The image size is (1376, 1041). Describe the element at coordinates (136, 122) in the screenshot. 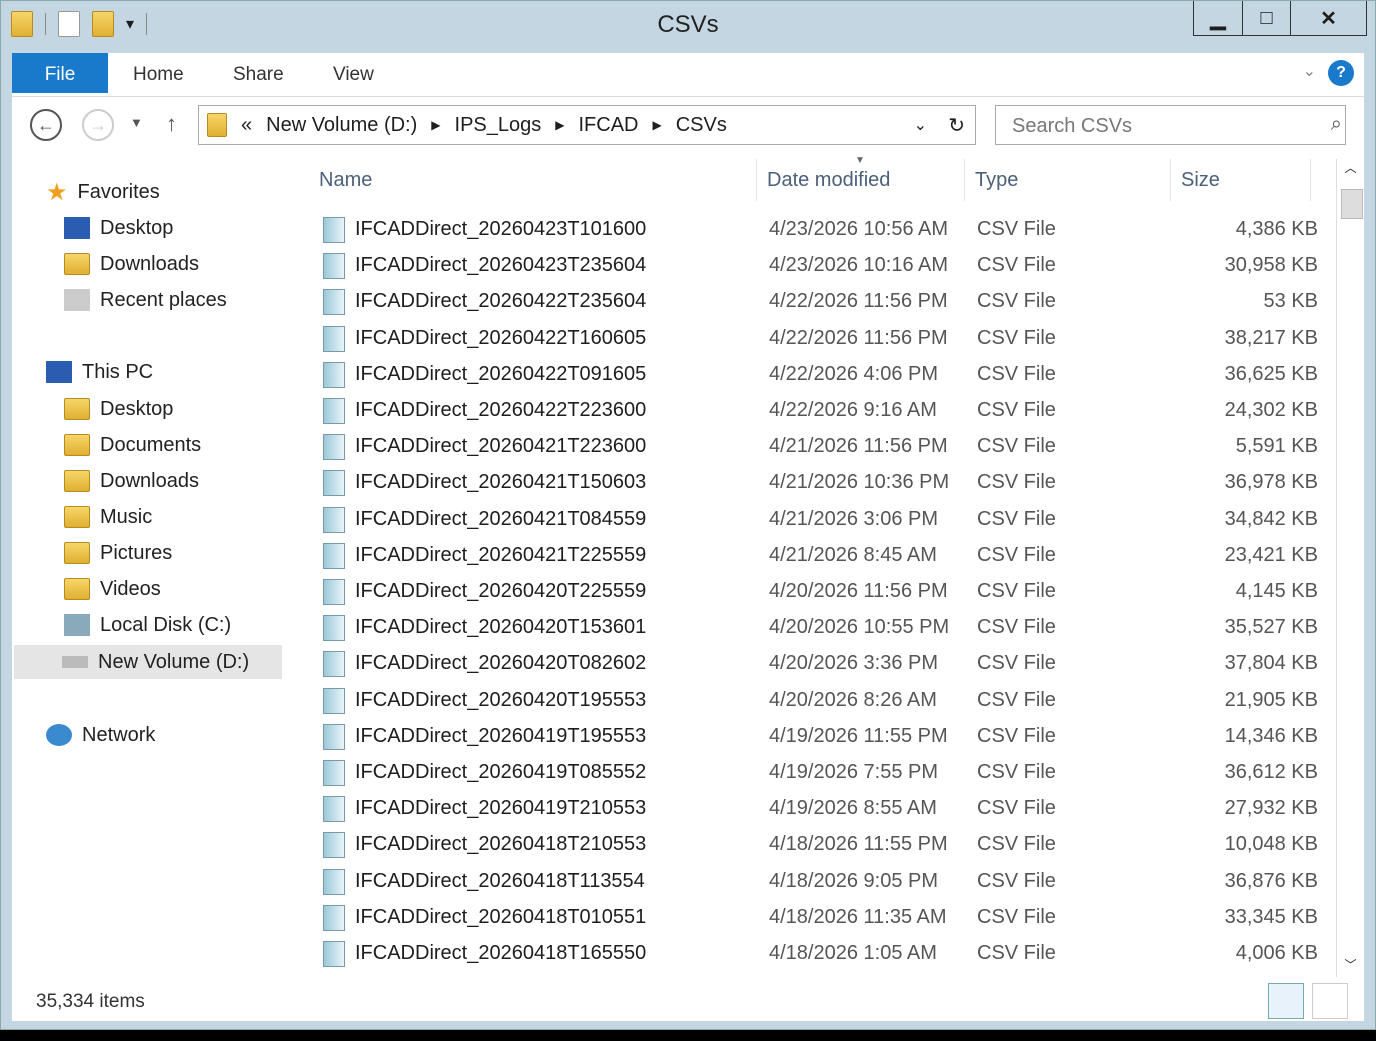

I see `recent-locations-icon: ▼` at that location.